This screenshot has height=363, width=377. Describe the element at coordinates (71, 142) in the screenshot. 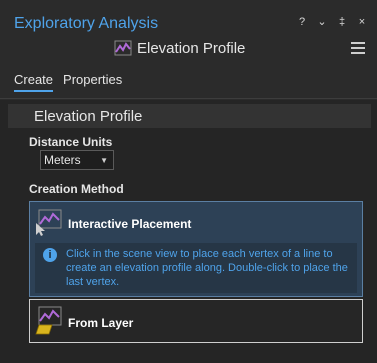

I see `distance-units-label: Distance Units` at that location.